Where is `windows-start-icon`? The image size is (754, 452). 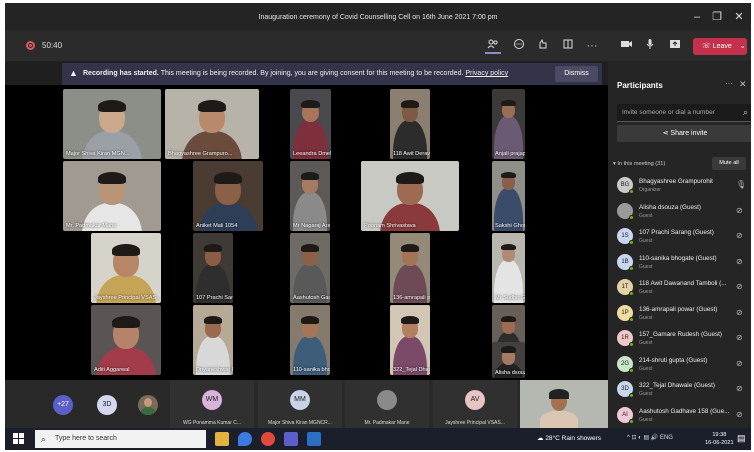
windows-start-icon is located at coordinates (19, 439).